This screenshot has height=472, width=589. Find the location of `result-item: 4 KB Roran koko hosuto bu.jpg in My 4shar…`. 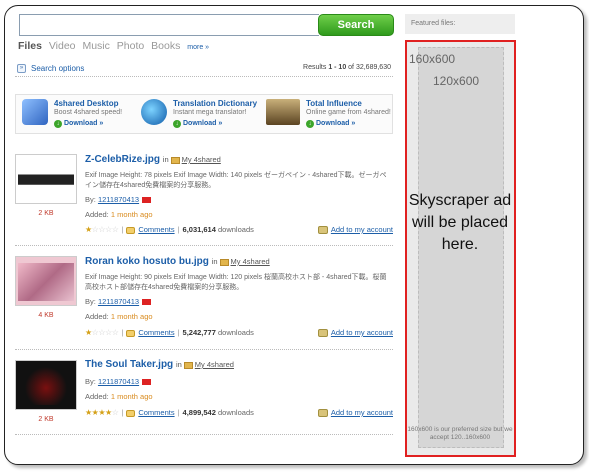

result-item: 4 KB Roran koko hosuto bu.jpg in My 4shar… is located at coordinates (204, 298).